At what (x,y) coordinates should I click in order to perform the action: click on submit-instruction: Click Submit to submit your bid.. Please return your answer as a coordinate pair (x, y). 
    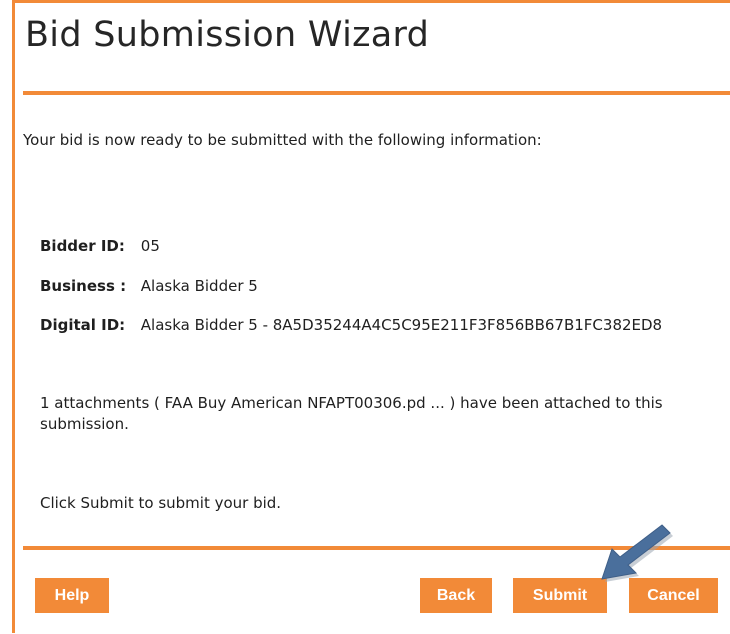
    Looking at the image, I should click on (161, 503).